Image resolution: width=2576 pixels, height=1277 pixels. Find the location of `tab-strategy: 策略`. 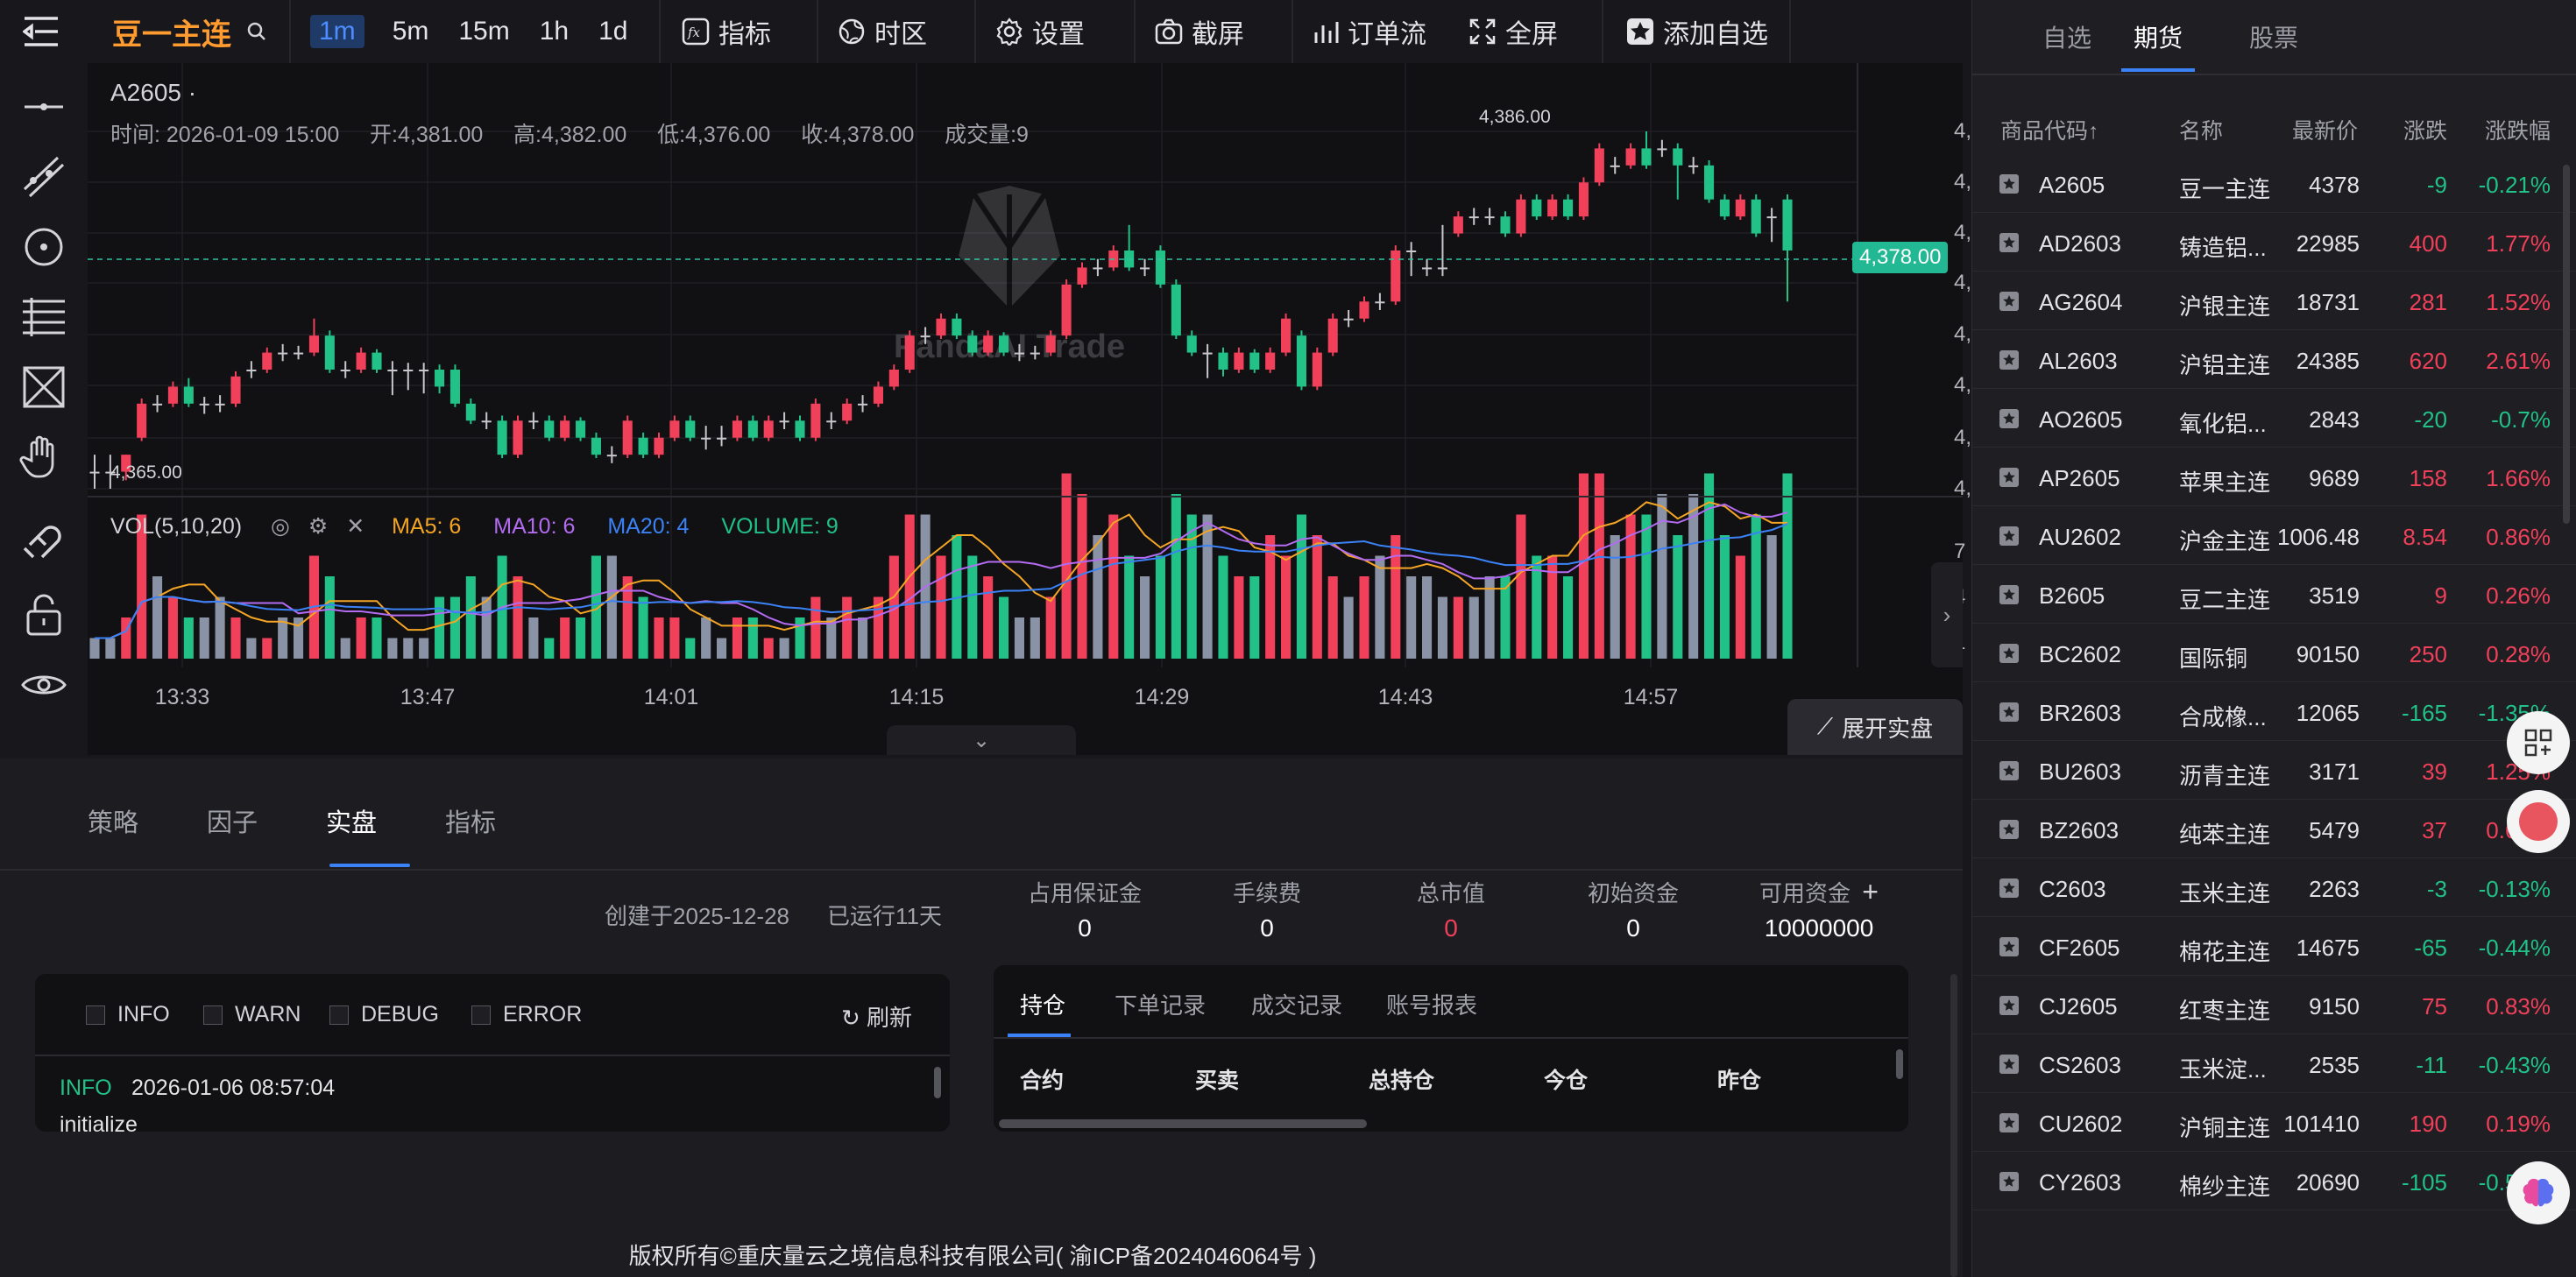

tab-strategy: 策略 is located at coordinates (113, 820).